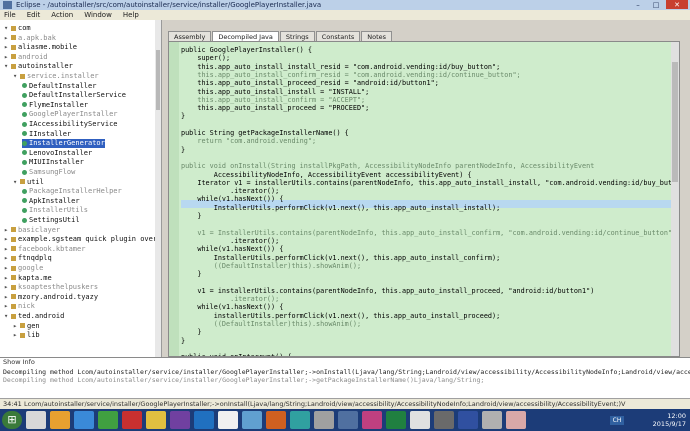 The height and width of the screenshot is (431, 690). Describe the element at coordinates (677, 4) in the screenshot. I see `close-button: ✕` at that location.